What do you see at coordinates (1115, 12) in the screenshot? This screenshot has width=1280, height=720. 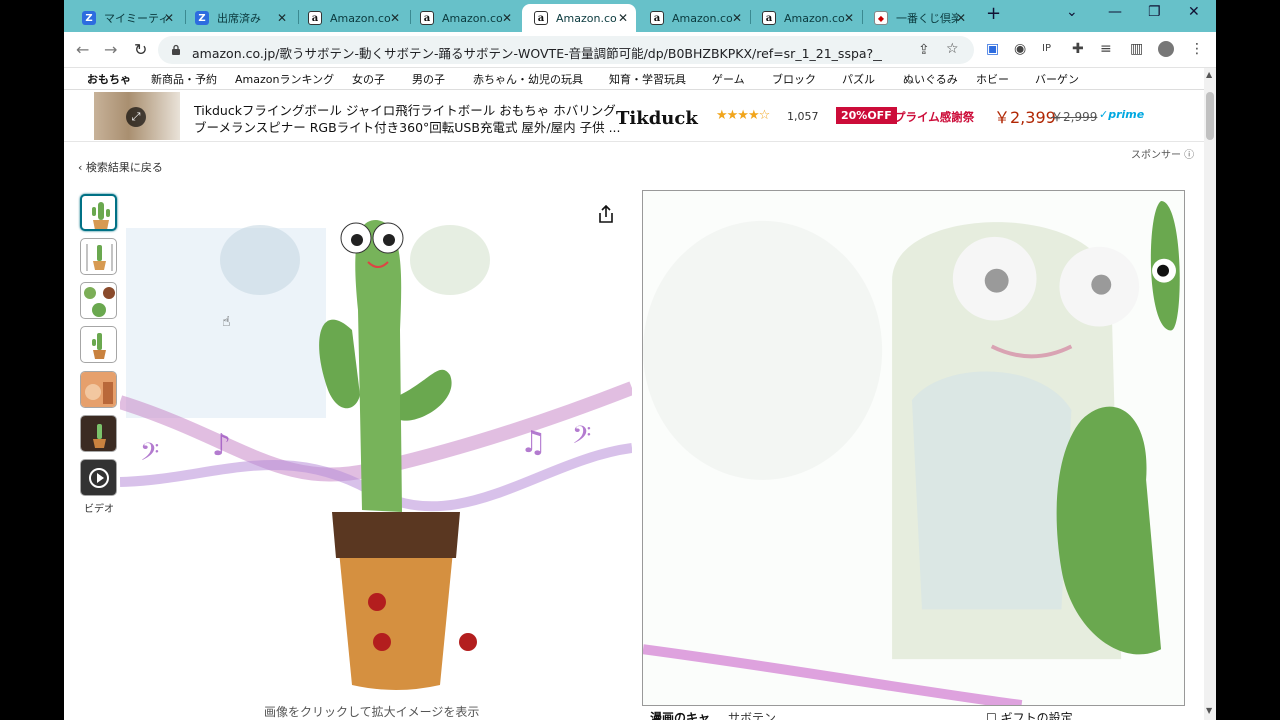 I see `minimize-button: —` at bounding box center [1115, 12].